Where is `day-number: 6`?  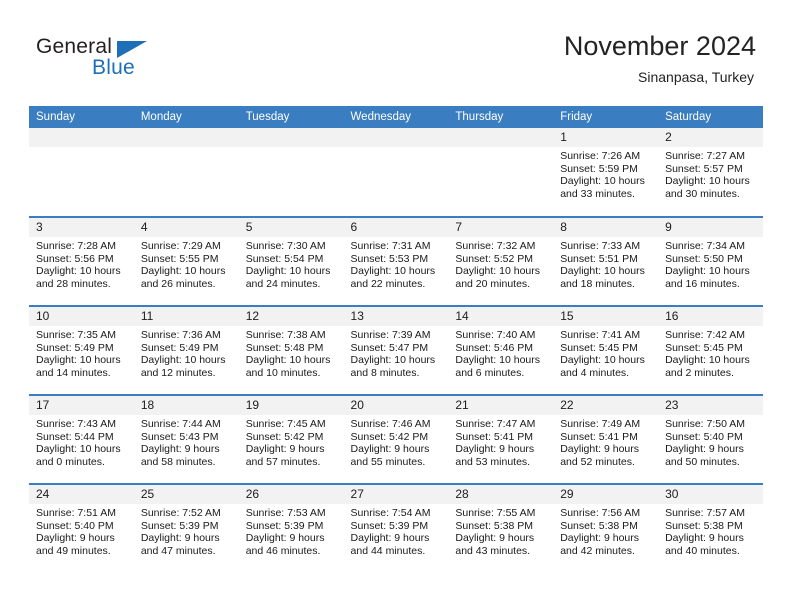
day-number: 6 is located at coordinates (396, 227).